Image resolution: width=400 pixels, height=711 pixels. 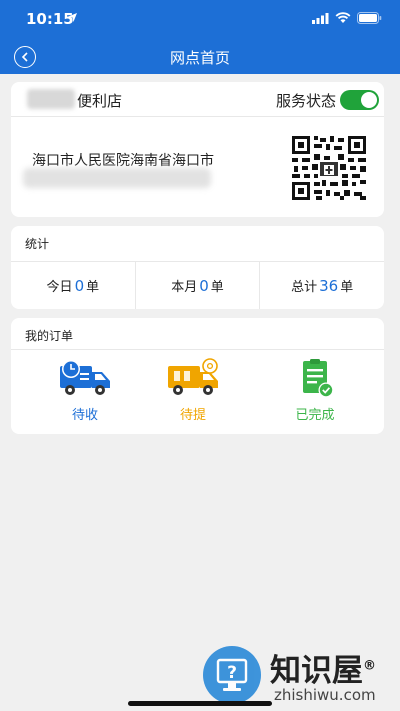 What do you see at coordinates (325, 695) in the screenshot?
I see `watermark-url: zhishiwu.com` at bounding box center [325, 695].